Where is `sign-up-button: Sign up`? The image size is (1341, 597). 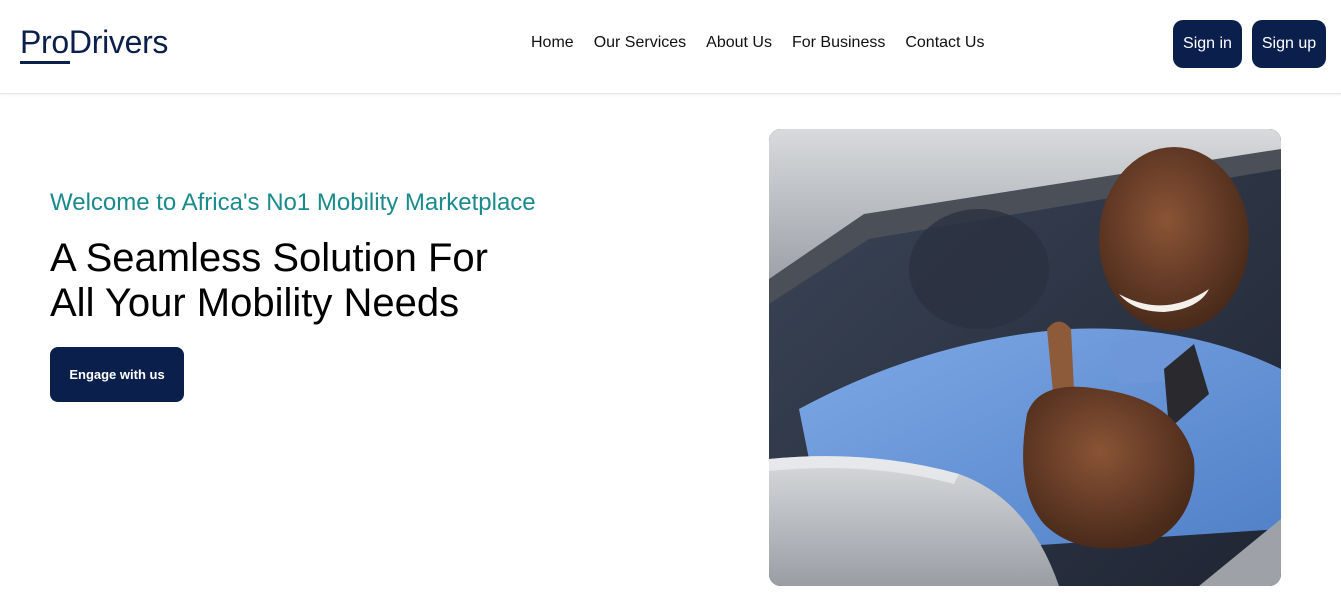
sign-up-button: Sign up is located at coordinates (1289, 44).